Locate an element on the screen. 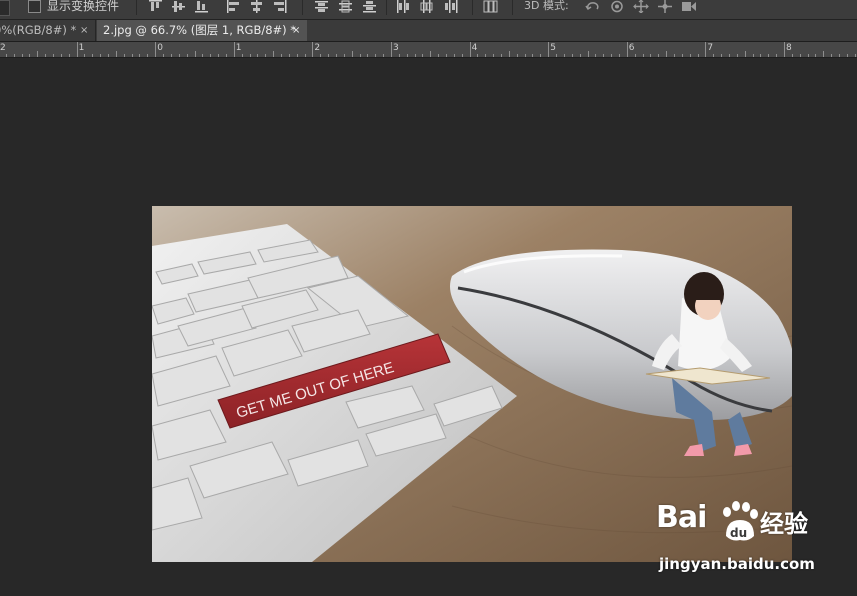  ruler-label: 3 is located at coordinates (396, 48).